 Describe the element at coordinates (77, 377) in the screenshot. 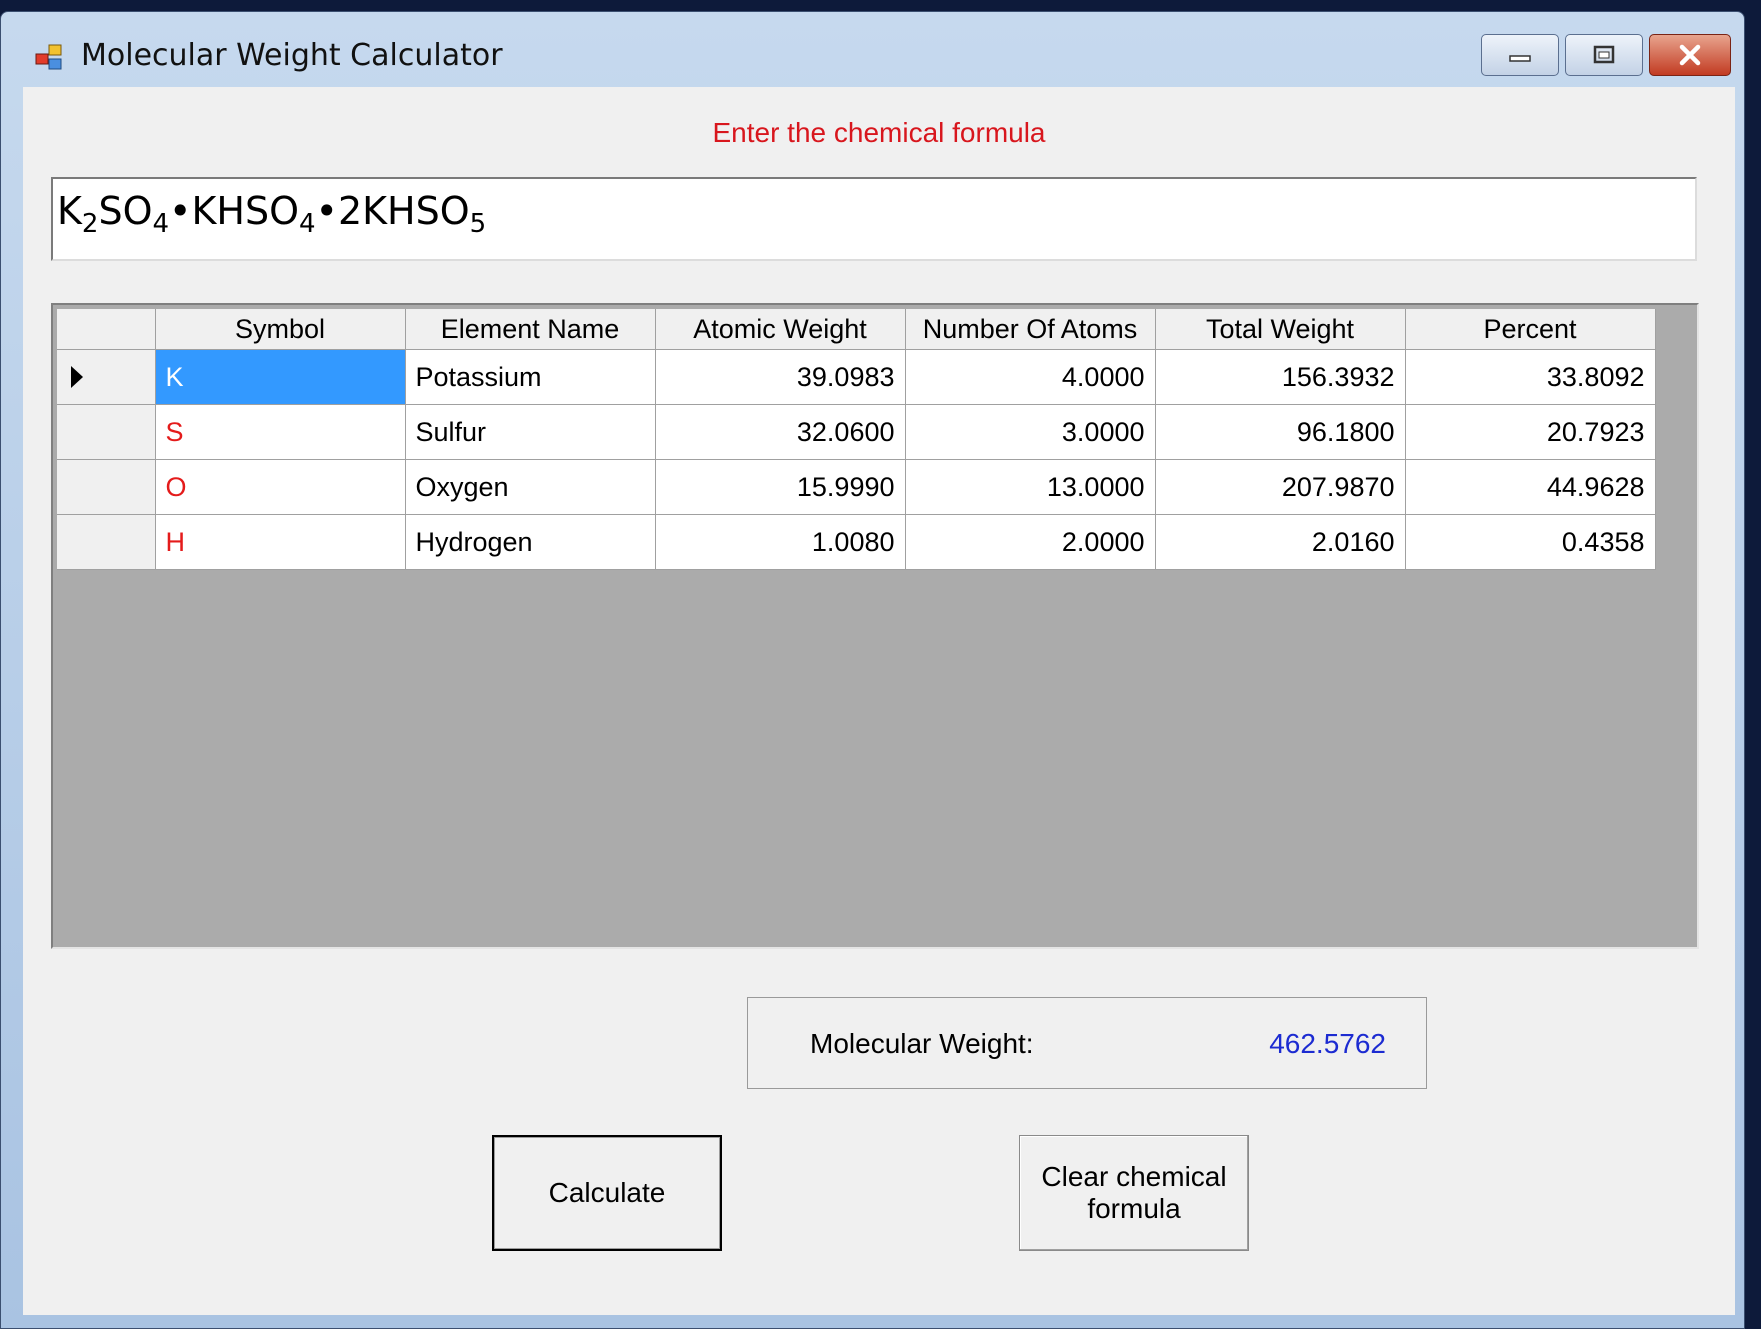

I see `current-row-arrow-icon` at that location.